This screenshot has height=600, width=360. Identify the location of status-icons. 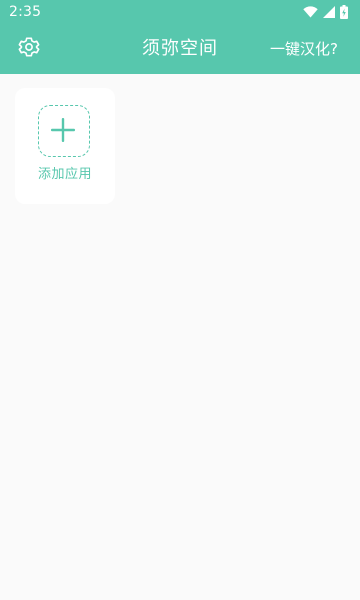
(325, 12).